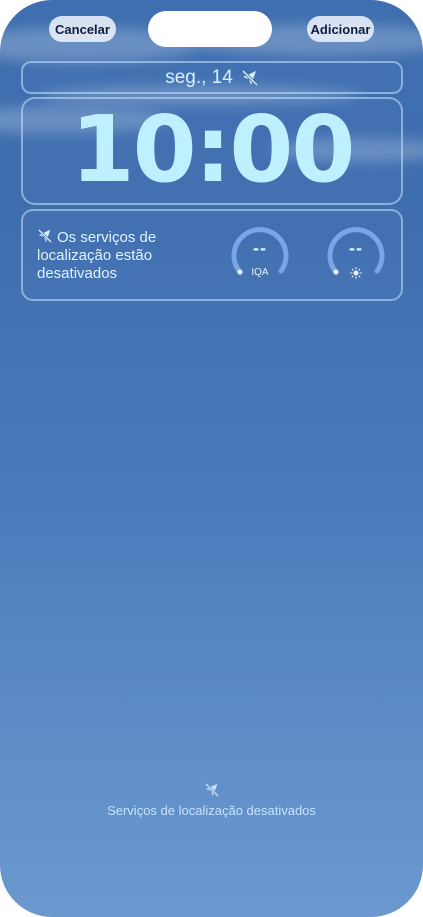 The width and height of the screenshot is (423, 917). I want to click on aqi-label: IQA, so click(260, 272).